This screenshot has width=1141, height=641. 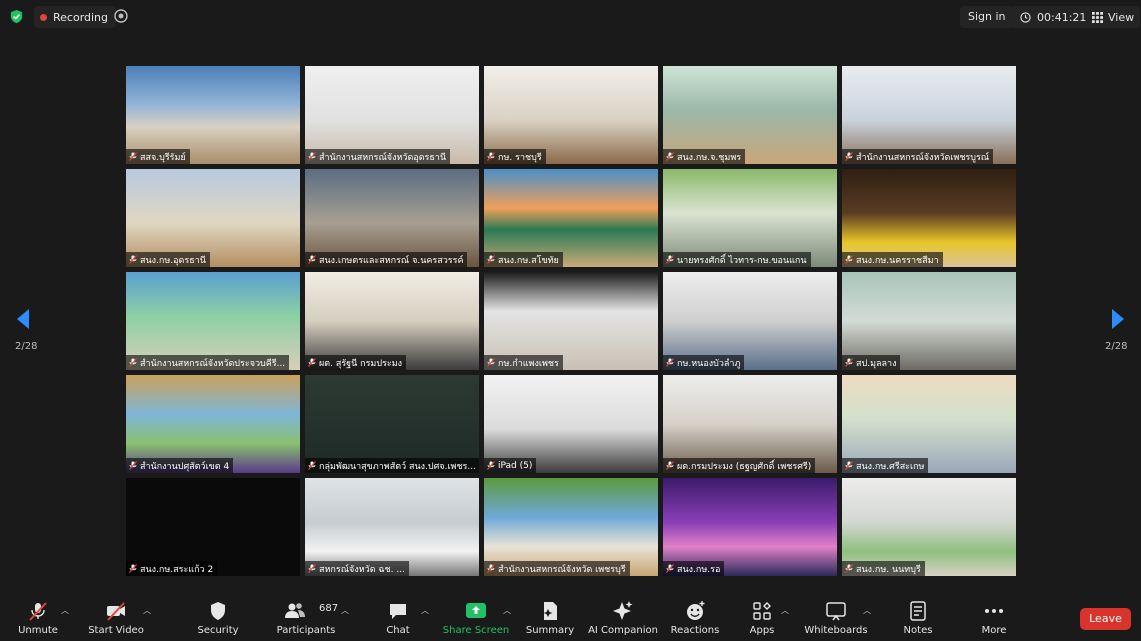 I want to click on audio-options-caret: ︿, so click(x=65, y=610).